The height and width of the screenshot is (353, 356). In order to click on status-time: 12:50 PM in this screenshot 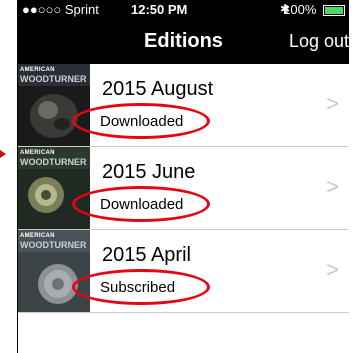, I will do `click(159, 9)`.